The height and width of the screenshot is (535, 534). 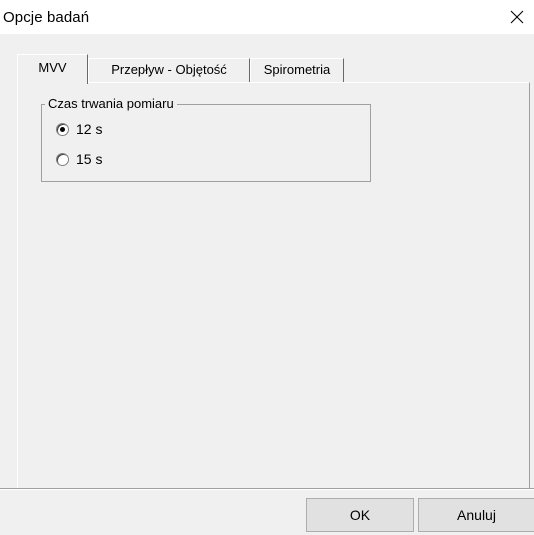 I want to click on close-icon, so click(x=517, y=17).